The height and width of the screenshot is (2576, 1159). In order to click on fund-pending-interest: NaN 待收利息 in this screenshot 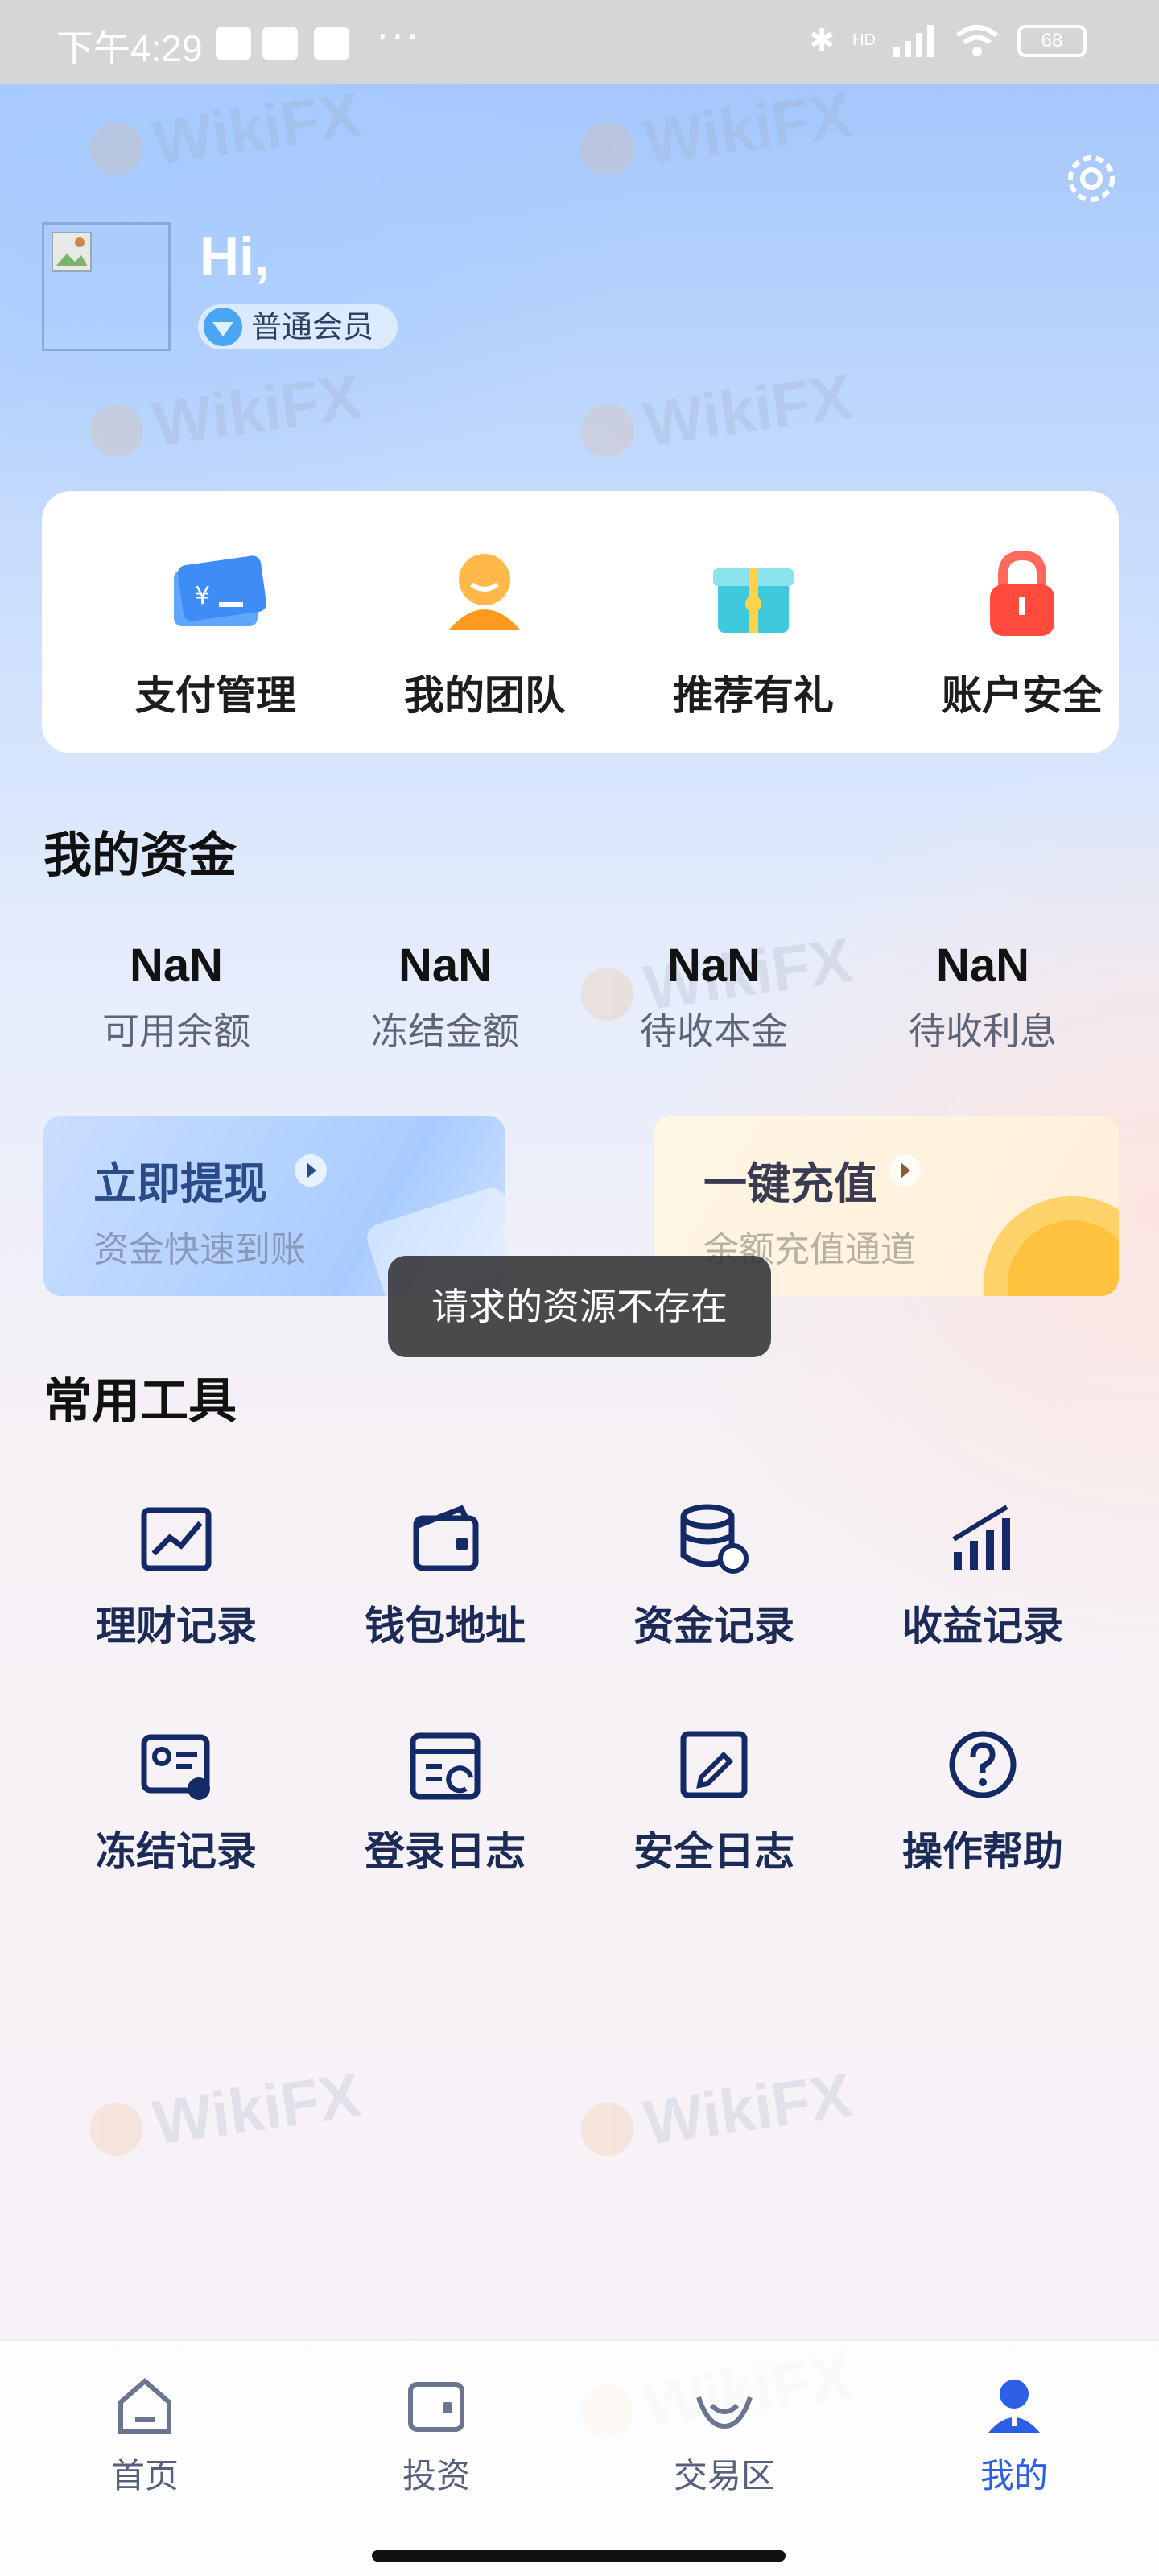, I will do `click(983, 996)`.